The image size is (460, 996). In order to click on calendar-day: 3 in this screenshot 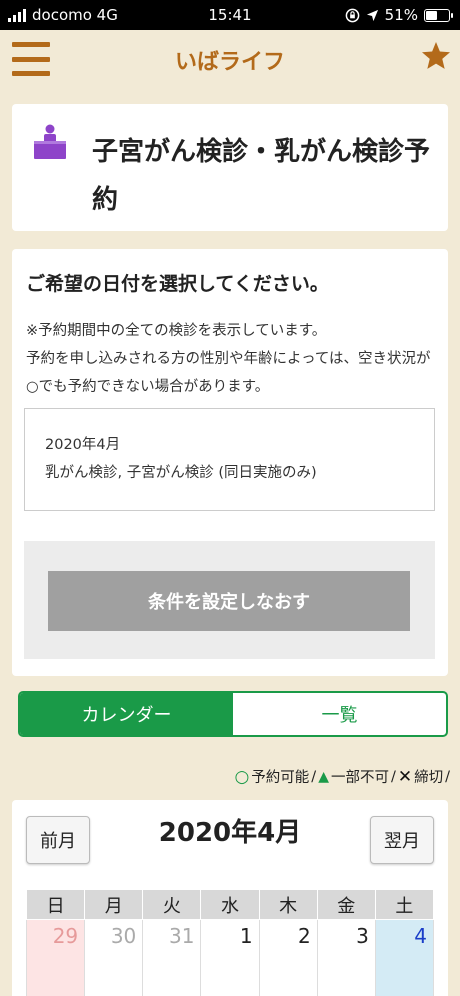, I will do `click(346, 957)`.